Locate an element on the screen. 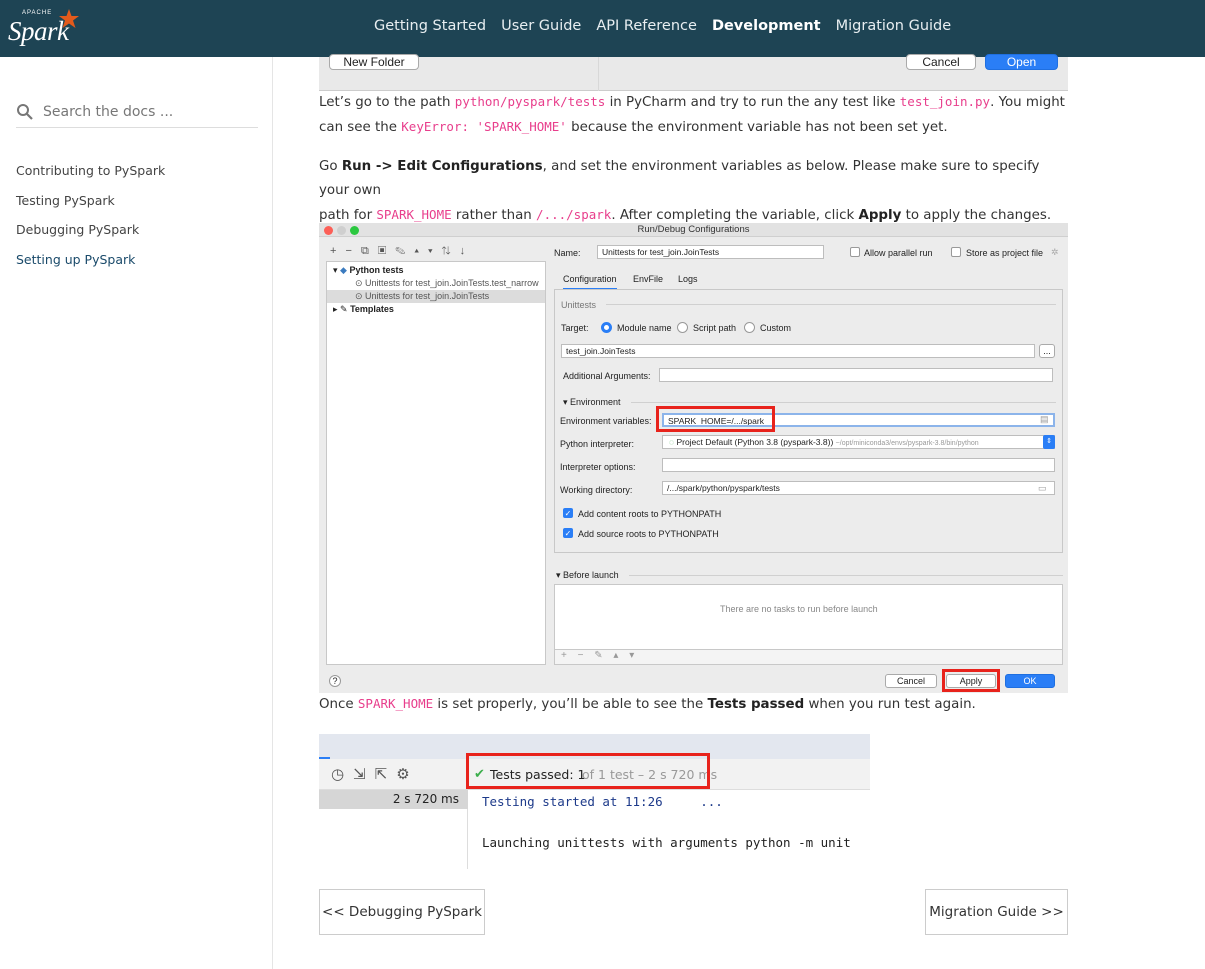  target-label: Target: is located at coordinates (575, 328).